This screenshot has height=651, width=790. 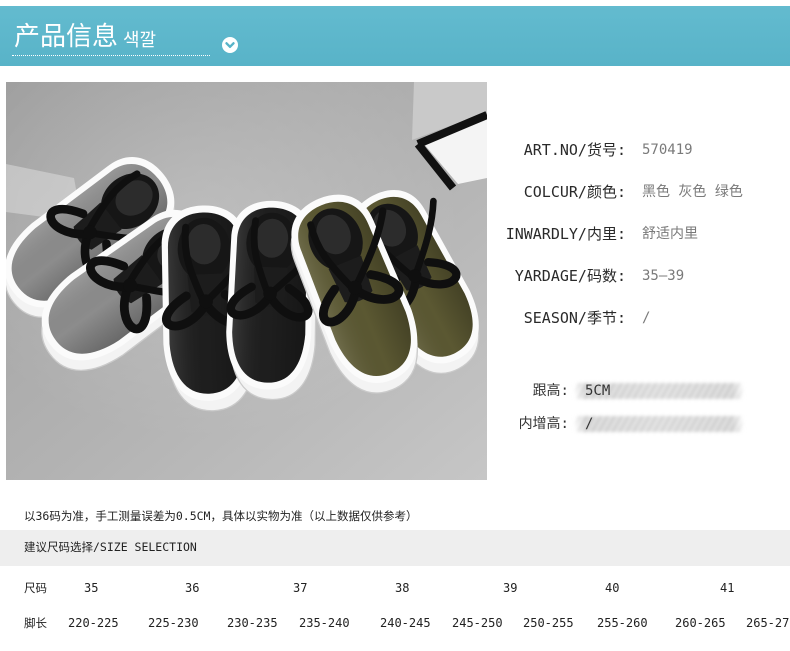 I want to click on spec-label: YARDAGE/码数:, so click(x=570, y=276).